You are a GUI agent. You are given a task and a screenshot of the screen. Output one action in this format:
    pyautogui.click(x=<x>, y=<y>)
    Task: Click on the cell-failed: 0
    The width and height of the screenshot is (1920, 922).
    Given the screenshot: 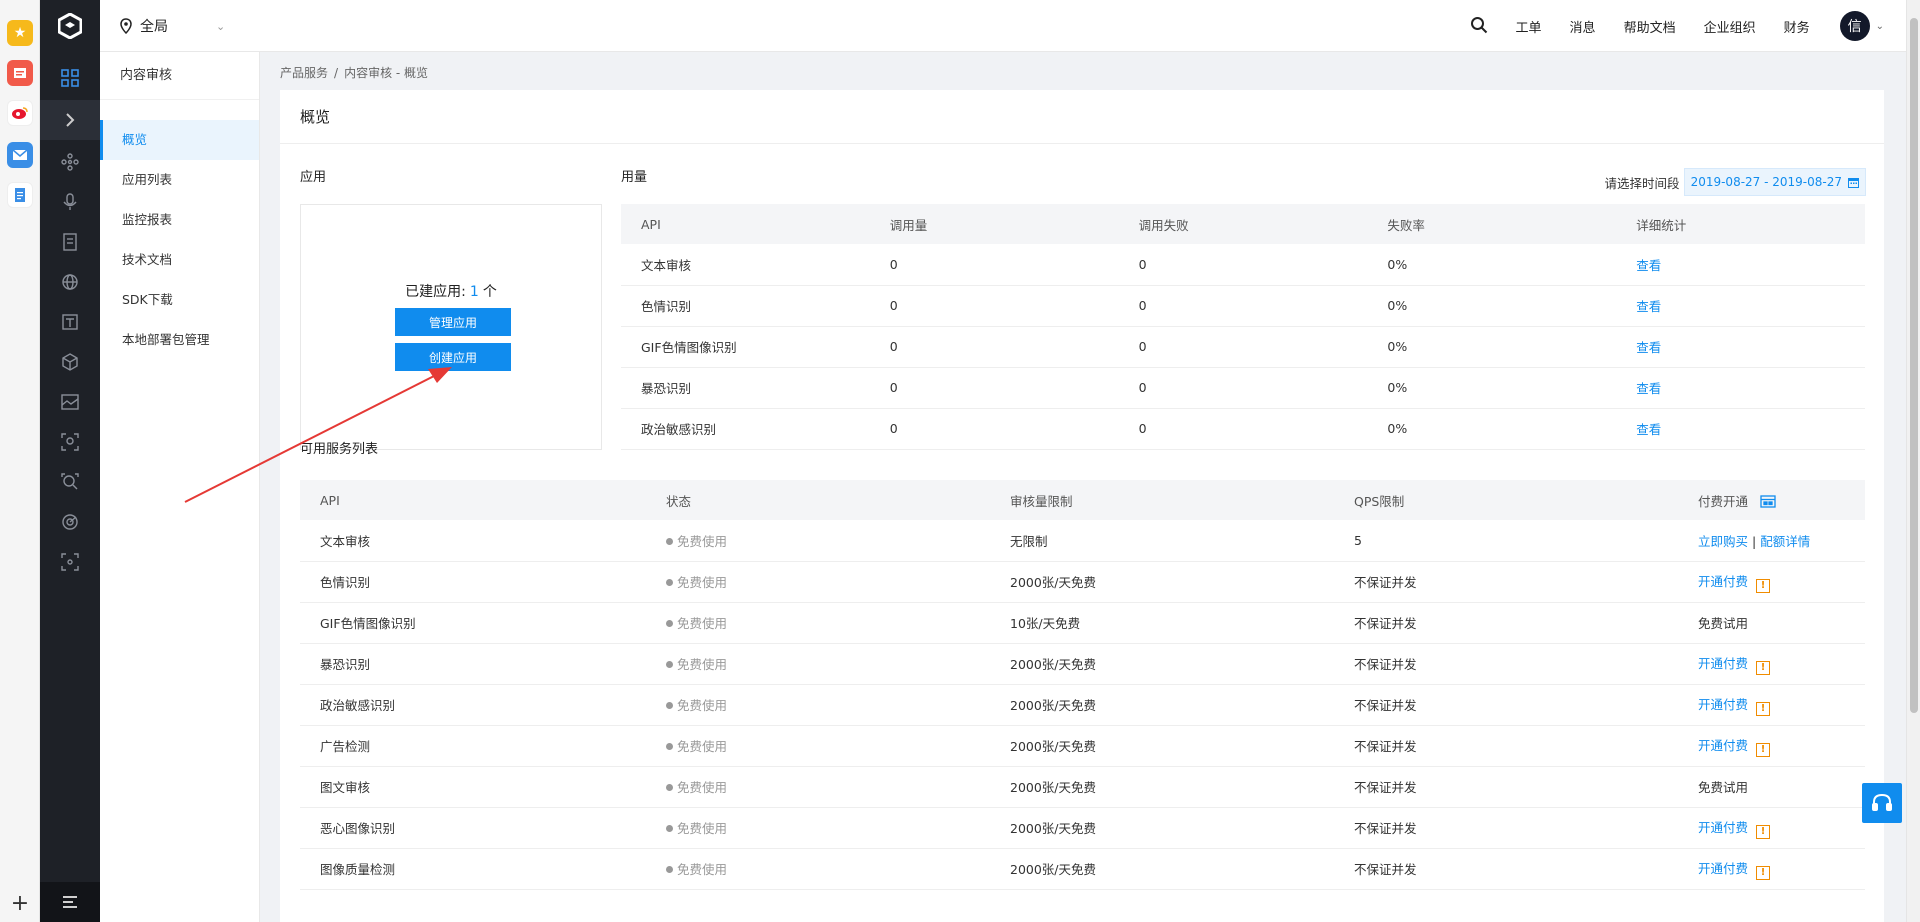 What is the action you would take?
    pyautogui.click(x=1243, y=388)
    